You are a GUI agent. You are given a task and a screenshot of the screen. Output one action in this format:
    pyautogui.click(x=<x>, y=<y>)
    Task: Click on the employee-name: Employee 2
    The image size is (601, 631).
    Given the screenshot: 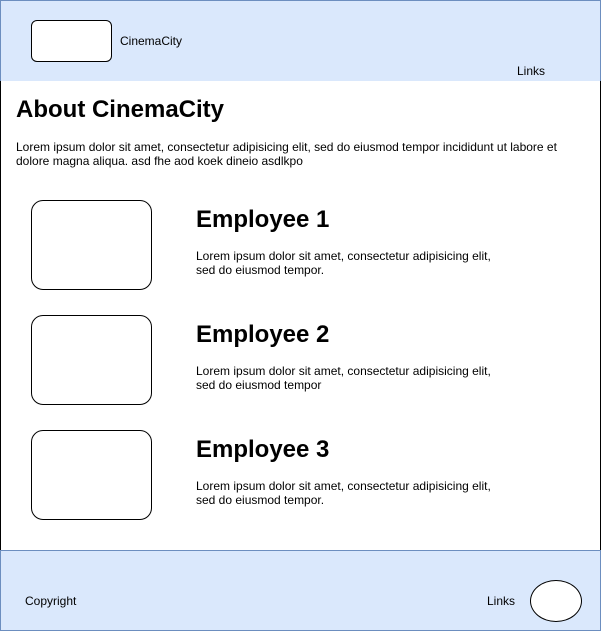 What is the action you would take?
    pyautogui.click(x=263, y=334)
    